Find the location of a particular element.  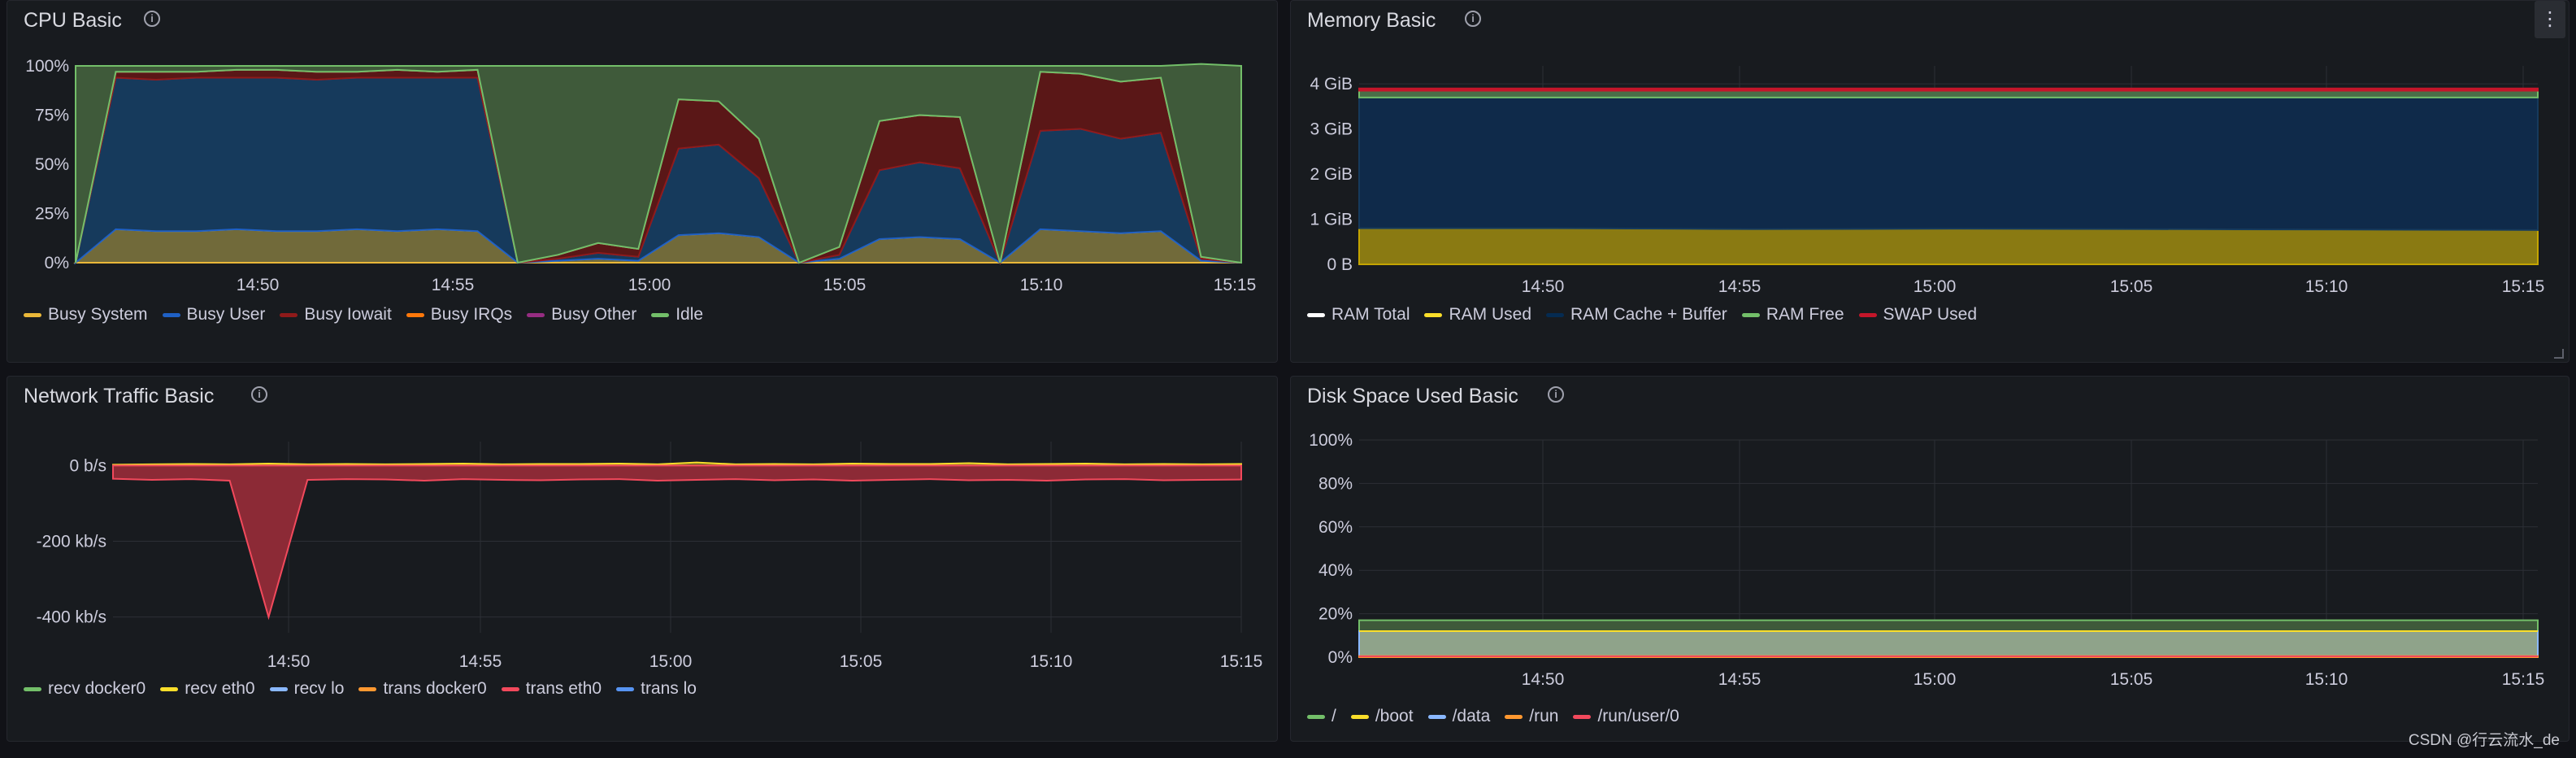

legend-item: Idle is located at coordinates (677, 315).